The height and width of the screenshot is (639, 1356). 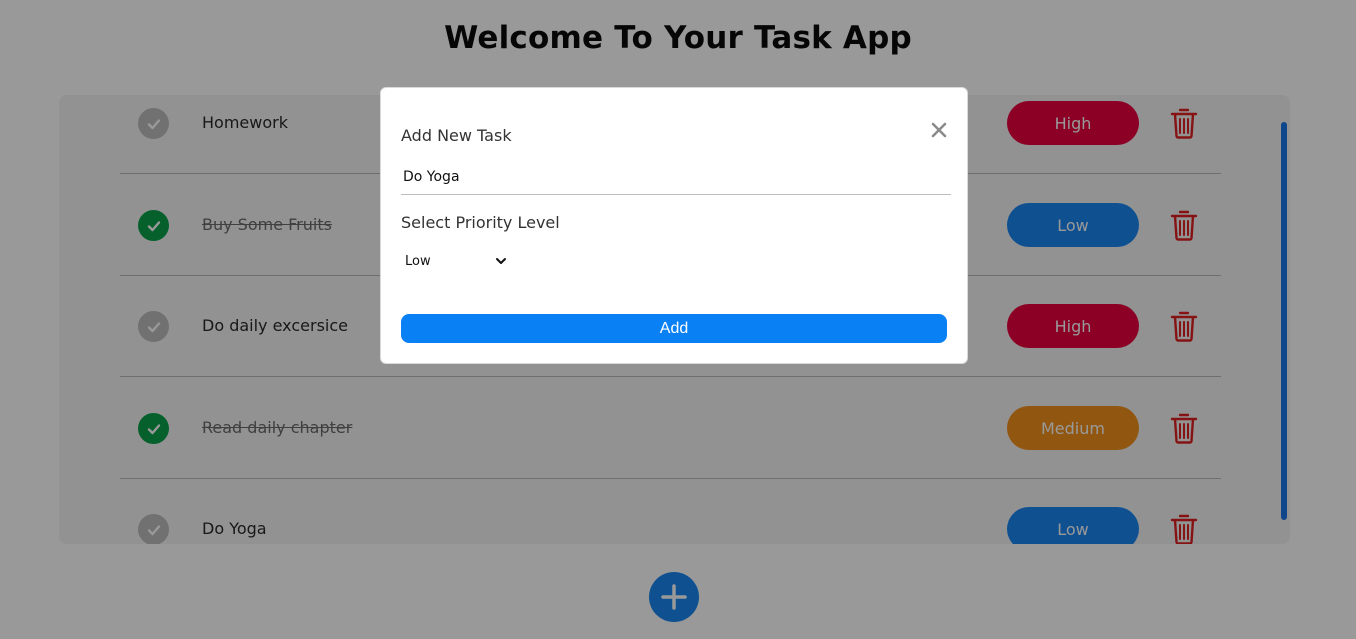 I want to click on add-button: Add, so click(x=674, y=328).